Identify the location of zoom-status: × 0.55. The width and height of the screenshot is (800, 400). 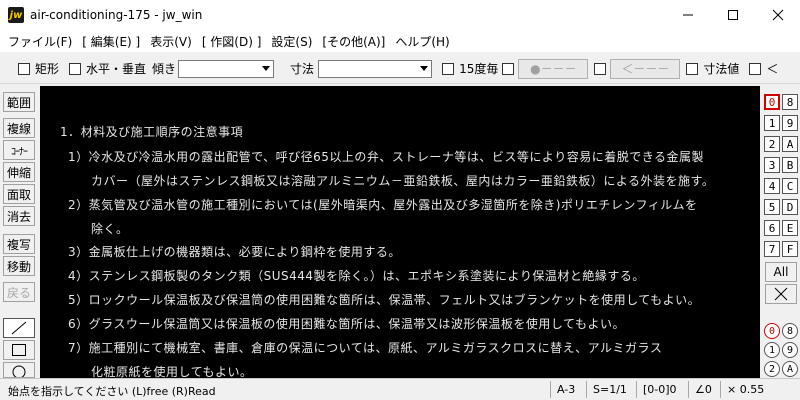
(760, 389).